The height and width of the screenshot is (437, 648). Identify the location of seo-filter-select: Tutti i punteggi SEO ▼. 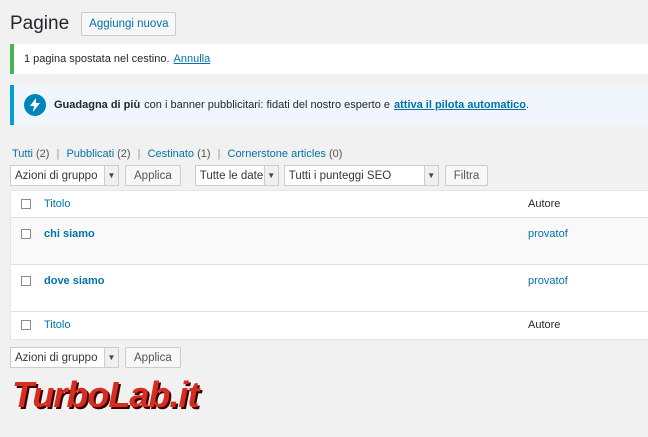
(361, 175).